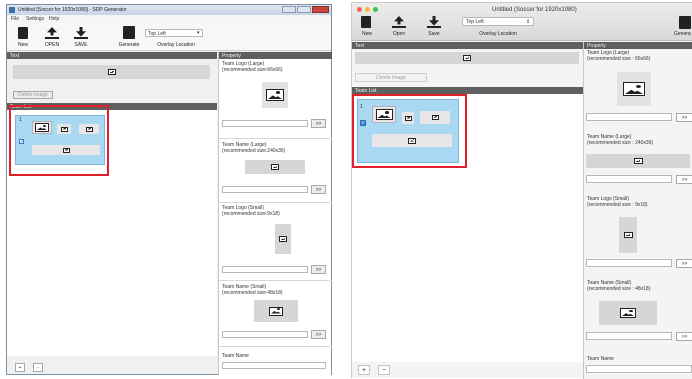  What do you see at coordinates (409, 131) in the screenshot?
I see `highlight-box` at bounding box center [409, 131].